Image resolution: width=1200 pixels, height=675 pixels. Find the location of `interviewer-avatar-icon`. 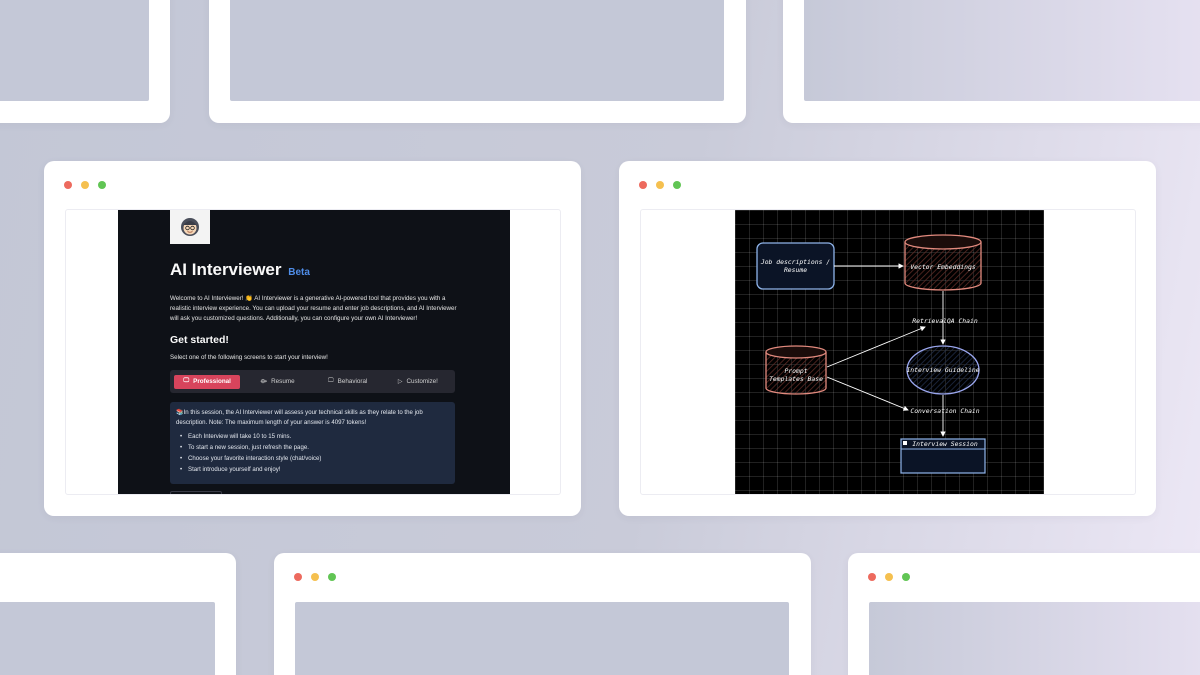

interviewer-avatar-icon is located at coordinates (190, 227).